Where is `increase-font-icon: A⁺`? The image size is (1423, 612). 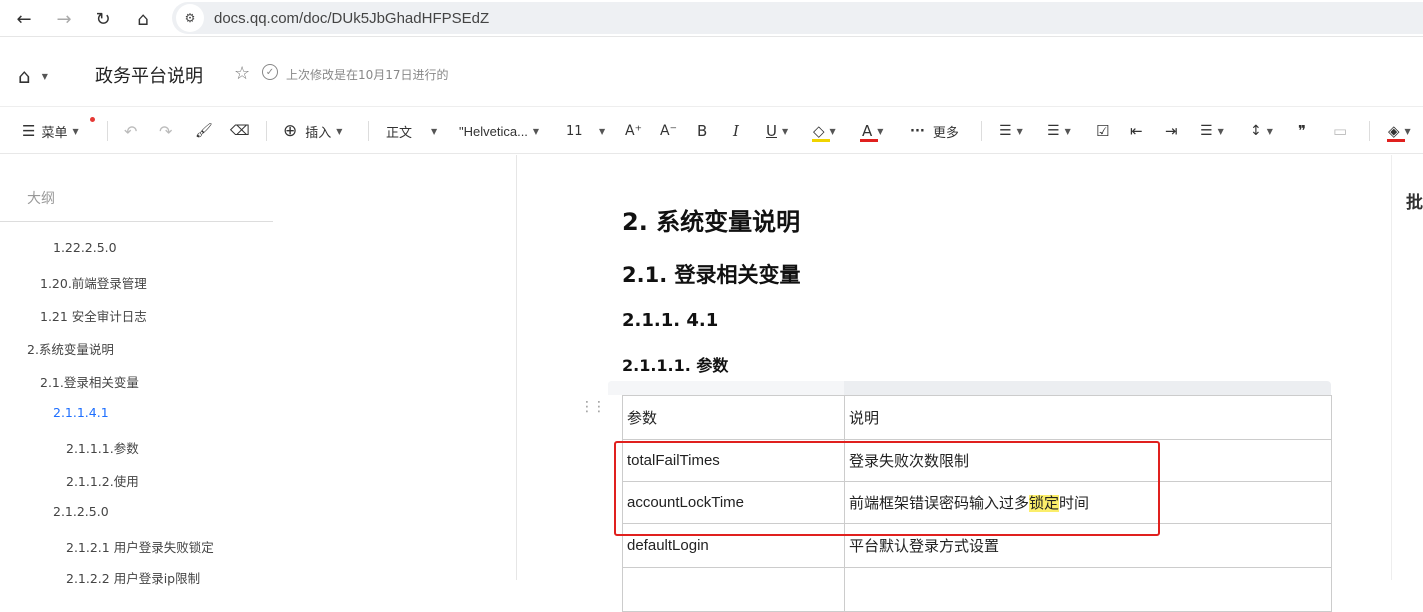
increase-font-icon: A⁺ is located at coordinates (633, 131).